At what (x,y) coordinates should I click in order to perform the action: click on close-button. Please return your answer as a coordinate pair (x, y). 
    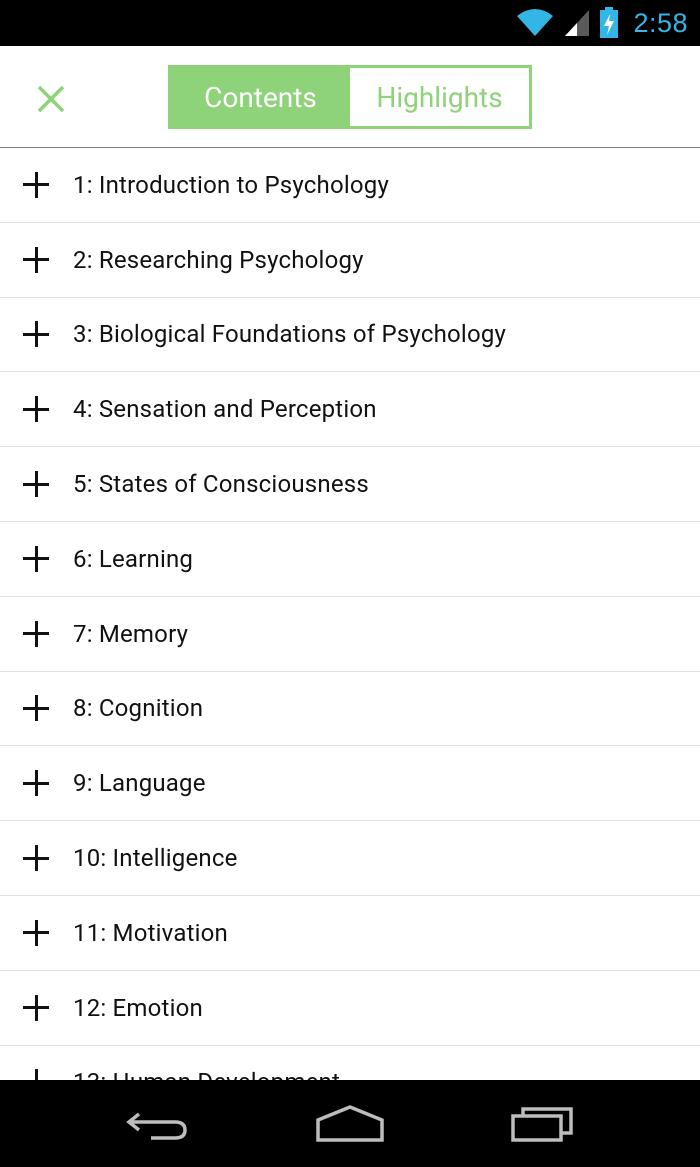
    Looking at the image, I should click on (51, 99).